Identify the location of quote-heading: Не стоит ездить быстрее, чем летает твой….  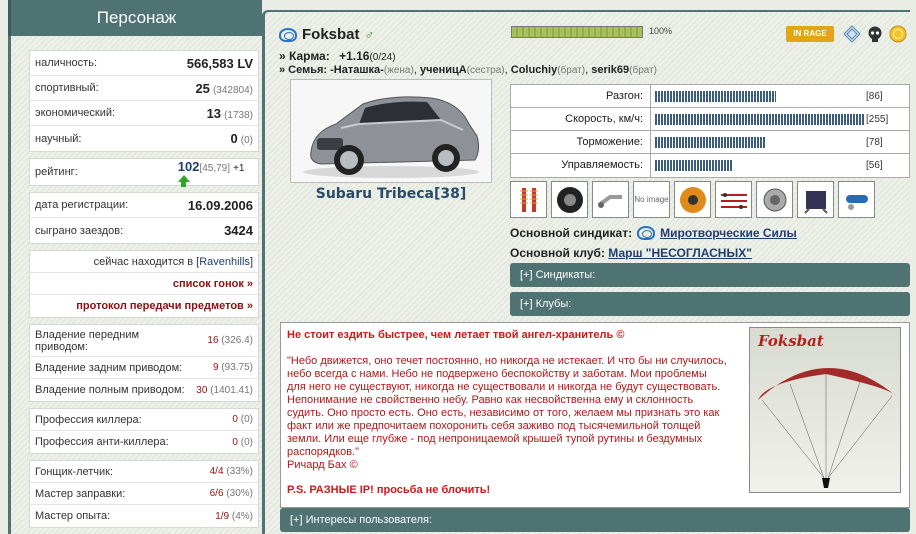
(456, 335).